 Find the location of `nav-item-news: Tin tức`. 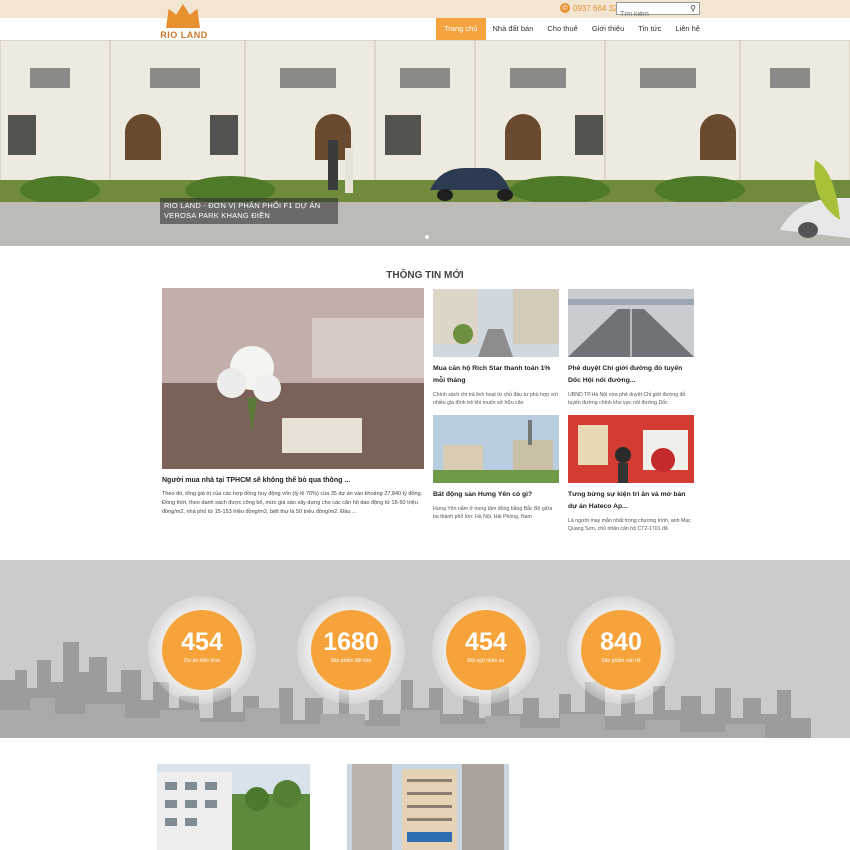

nav-item-news: Tin tức is located at coordinates (649, 29).